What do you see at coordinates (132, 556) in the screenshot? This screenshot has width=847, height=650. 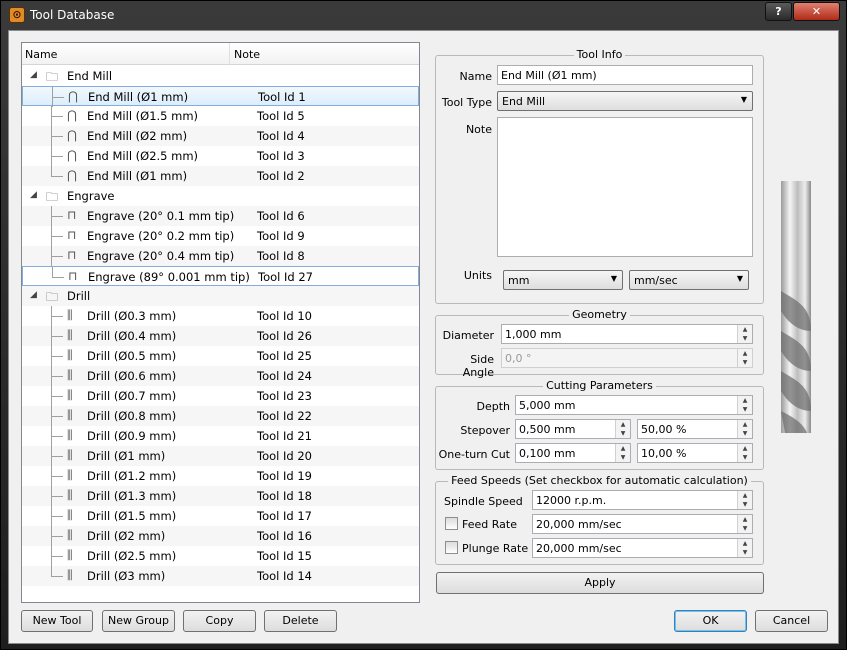 I see `tool-name: Drill (Ø2.5 mm)` at bounding box center [132, 556].